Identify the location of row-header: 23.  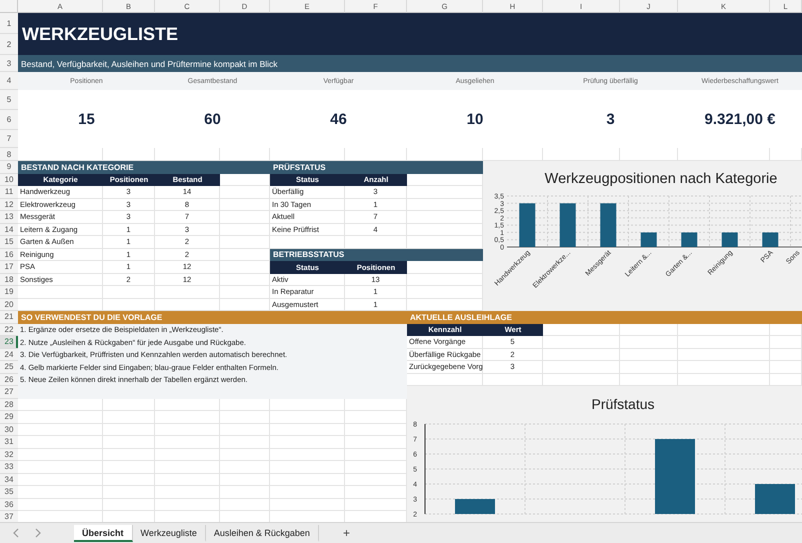
(9, 342).